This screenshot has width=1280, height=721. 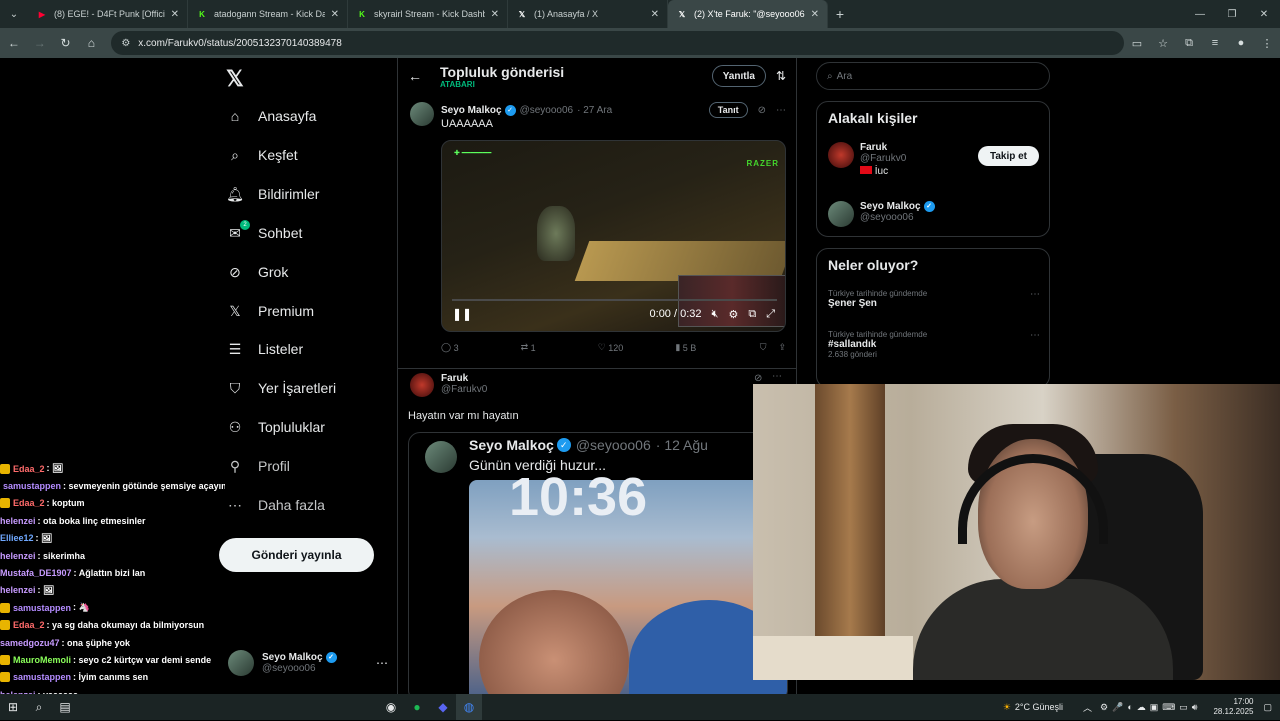 I want to click on cast-icon: ▭, so click(x=1137, y=43).